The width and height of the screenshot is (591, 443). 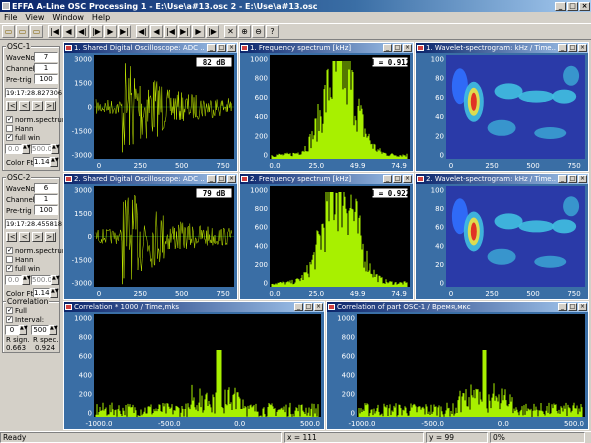 I want to click on menu-window: Window, so click(x=68, y=17).